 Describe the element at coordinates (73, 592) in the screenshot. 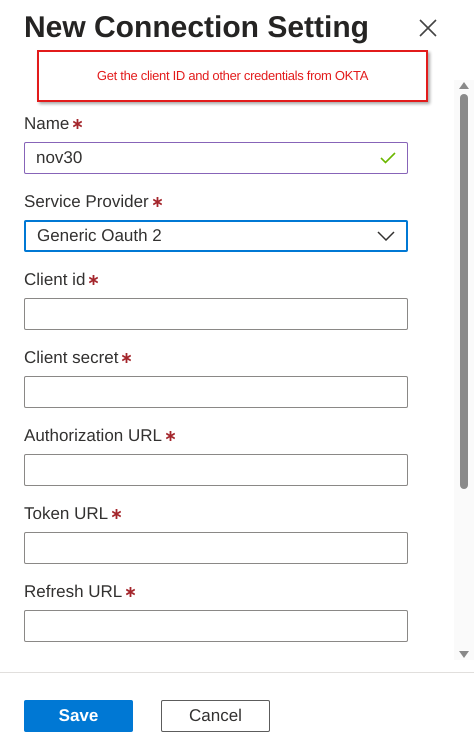

I see `field-label: Refresh URL` at that location.